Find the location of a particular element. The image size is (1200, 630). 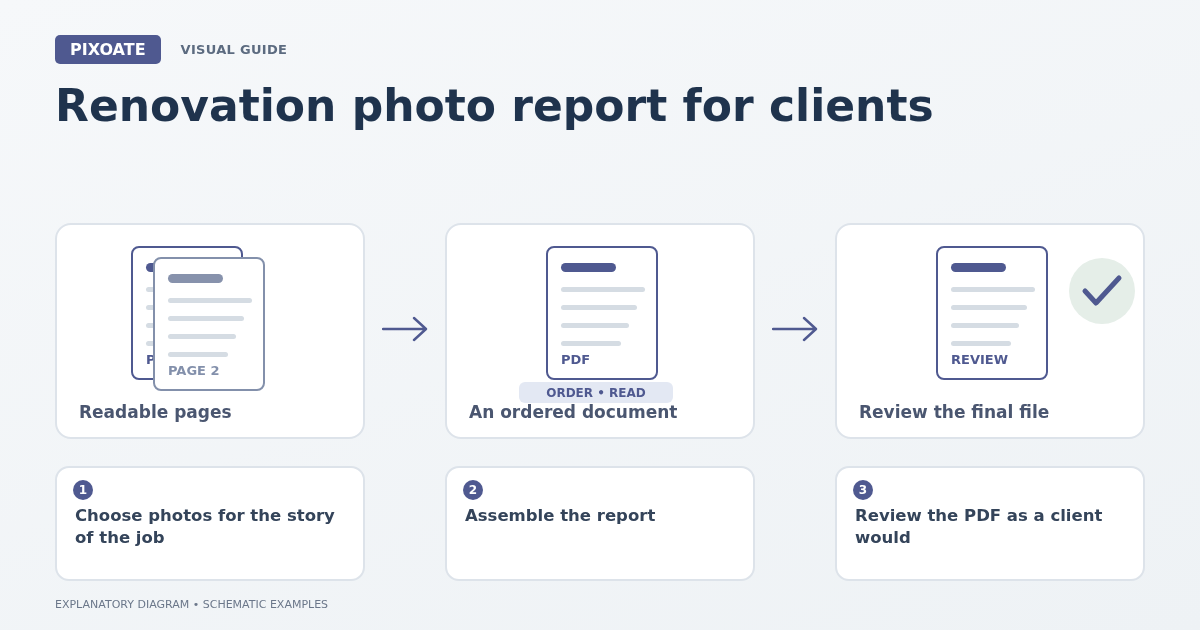

panel-caption: An ordered document is located at coordinates (574, 412).